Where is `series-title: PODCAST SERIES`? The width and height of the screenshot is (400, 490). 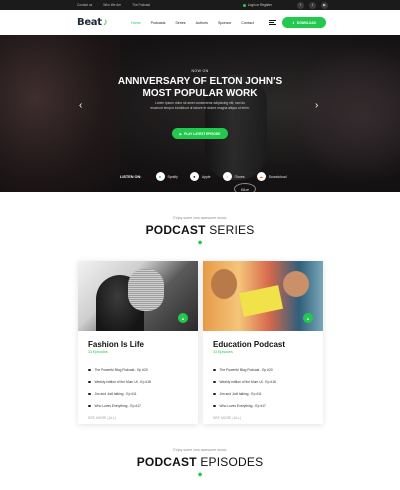 series-title: PODCAST SERIES is located at coordinates (200, 230).